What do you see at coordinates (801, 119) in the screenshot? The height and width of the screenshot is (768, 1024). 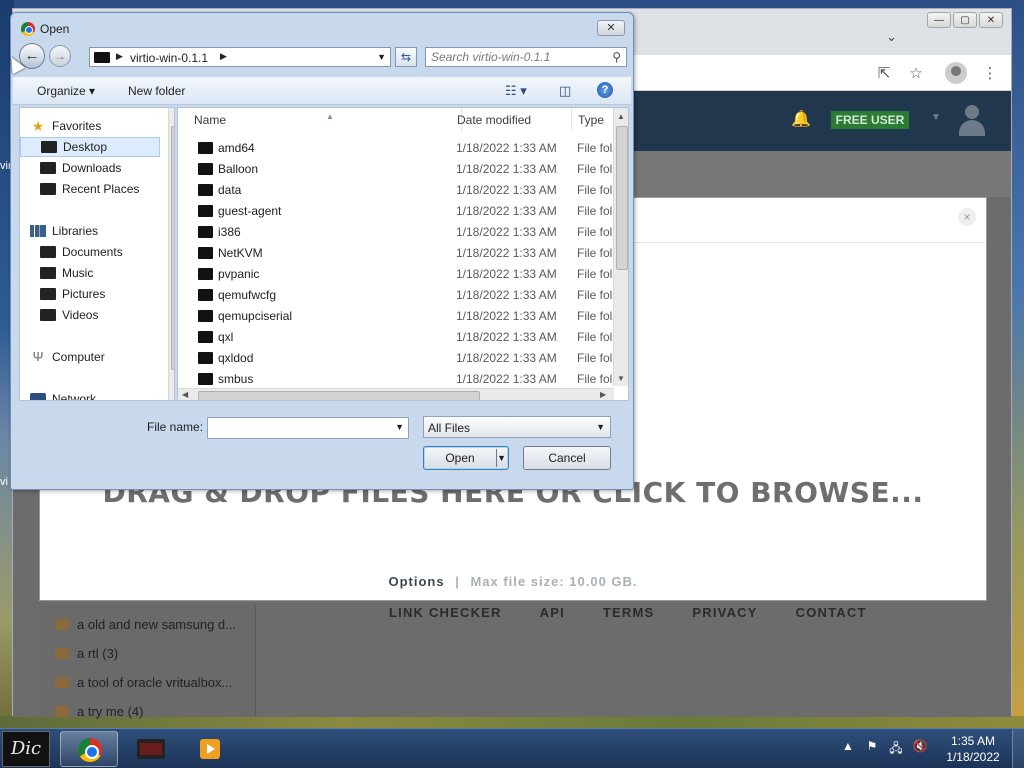 I see `bell-icon: 🔔` at bounding box center [801, 119].